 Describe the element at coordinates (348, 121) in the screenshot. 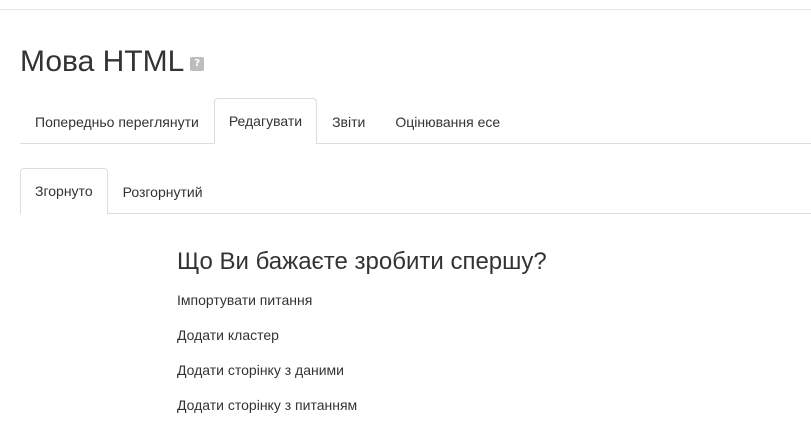

I see `tab-reports: Звіти` at that location.